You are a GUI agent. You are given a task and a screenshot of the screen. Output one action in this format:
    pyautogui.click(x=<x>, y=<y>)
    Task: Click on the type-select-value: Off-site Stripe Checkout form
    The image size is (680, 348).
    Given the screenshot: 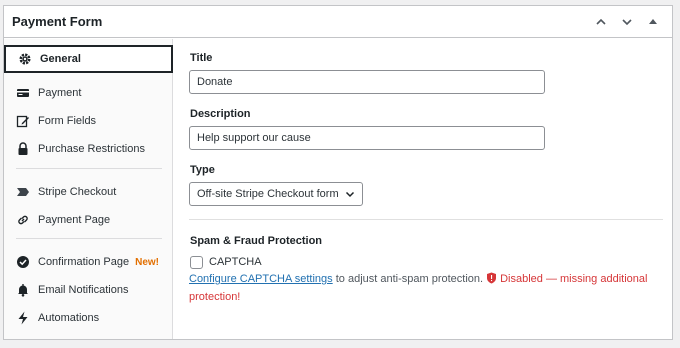 What is the action you would take?
    pyautogui.click(x=268, y=194)
    